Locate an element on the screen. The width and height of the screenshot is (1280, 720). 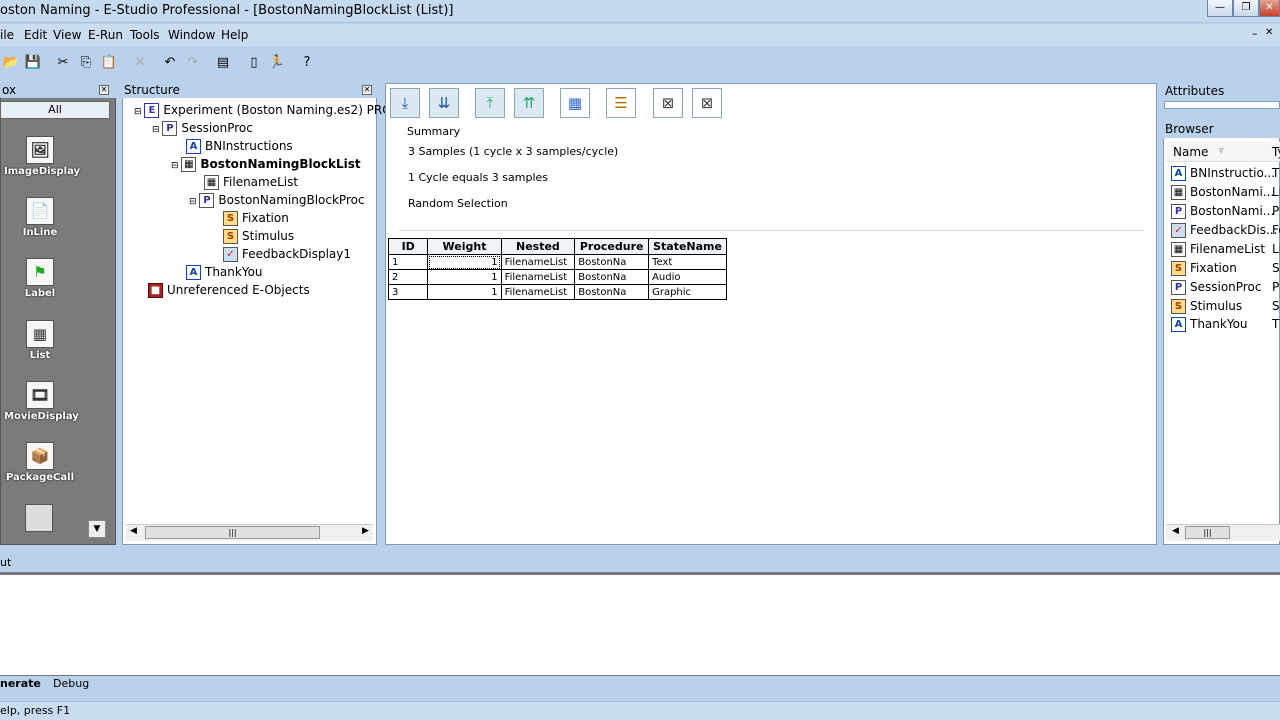
toolbox-item-packagecall: 📦 PackageCall is located at coordinates (40, 462).